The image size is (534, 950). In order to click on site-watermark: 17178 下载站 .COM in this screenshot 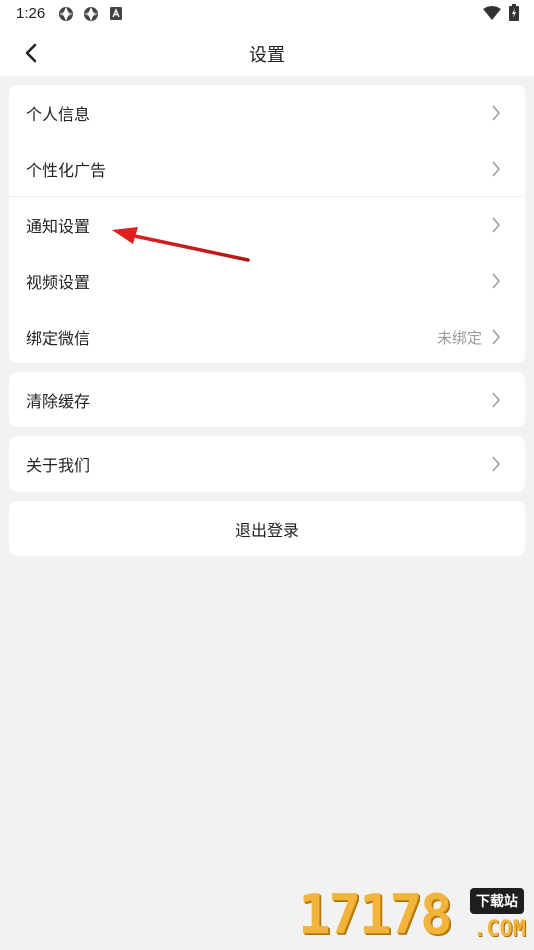, I will do `click(413, 914)`.